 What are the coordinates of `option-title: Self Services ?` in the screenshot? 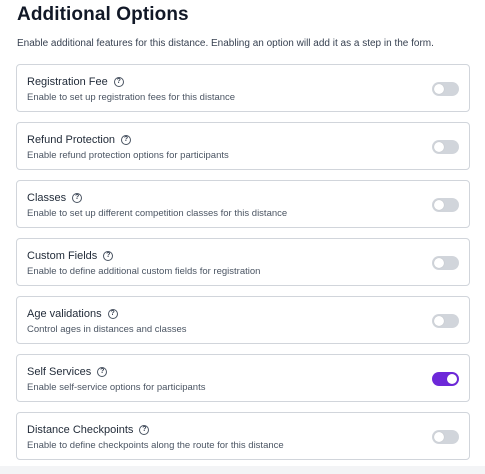 It's located at (67, 372).